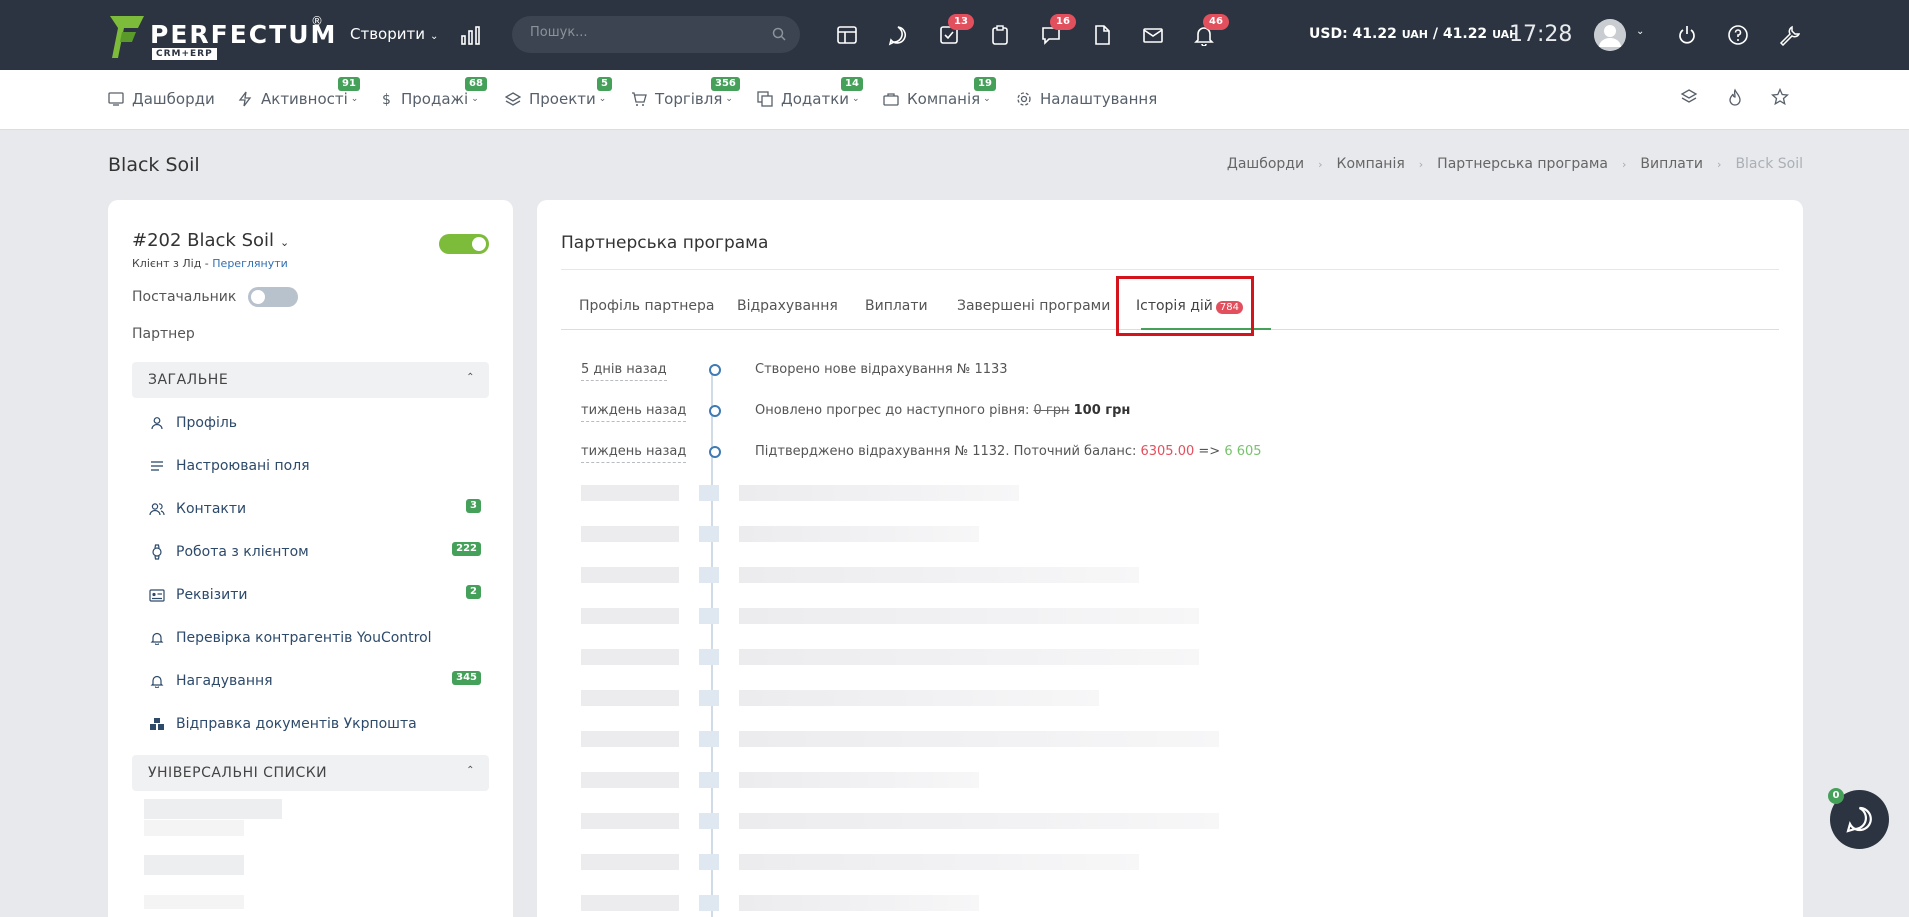 This screenshot has width=1909, height=917. What do you see at coordinates (1671, 164) in the screenshot?
I see `breadcrumb-item: Виплати` at bounding box center [1671, 164].